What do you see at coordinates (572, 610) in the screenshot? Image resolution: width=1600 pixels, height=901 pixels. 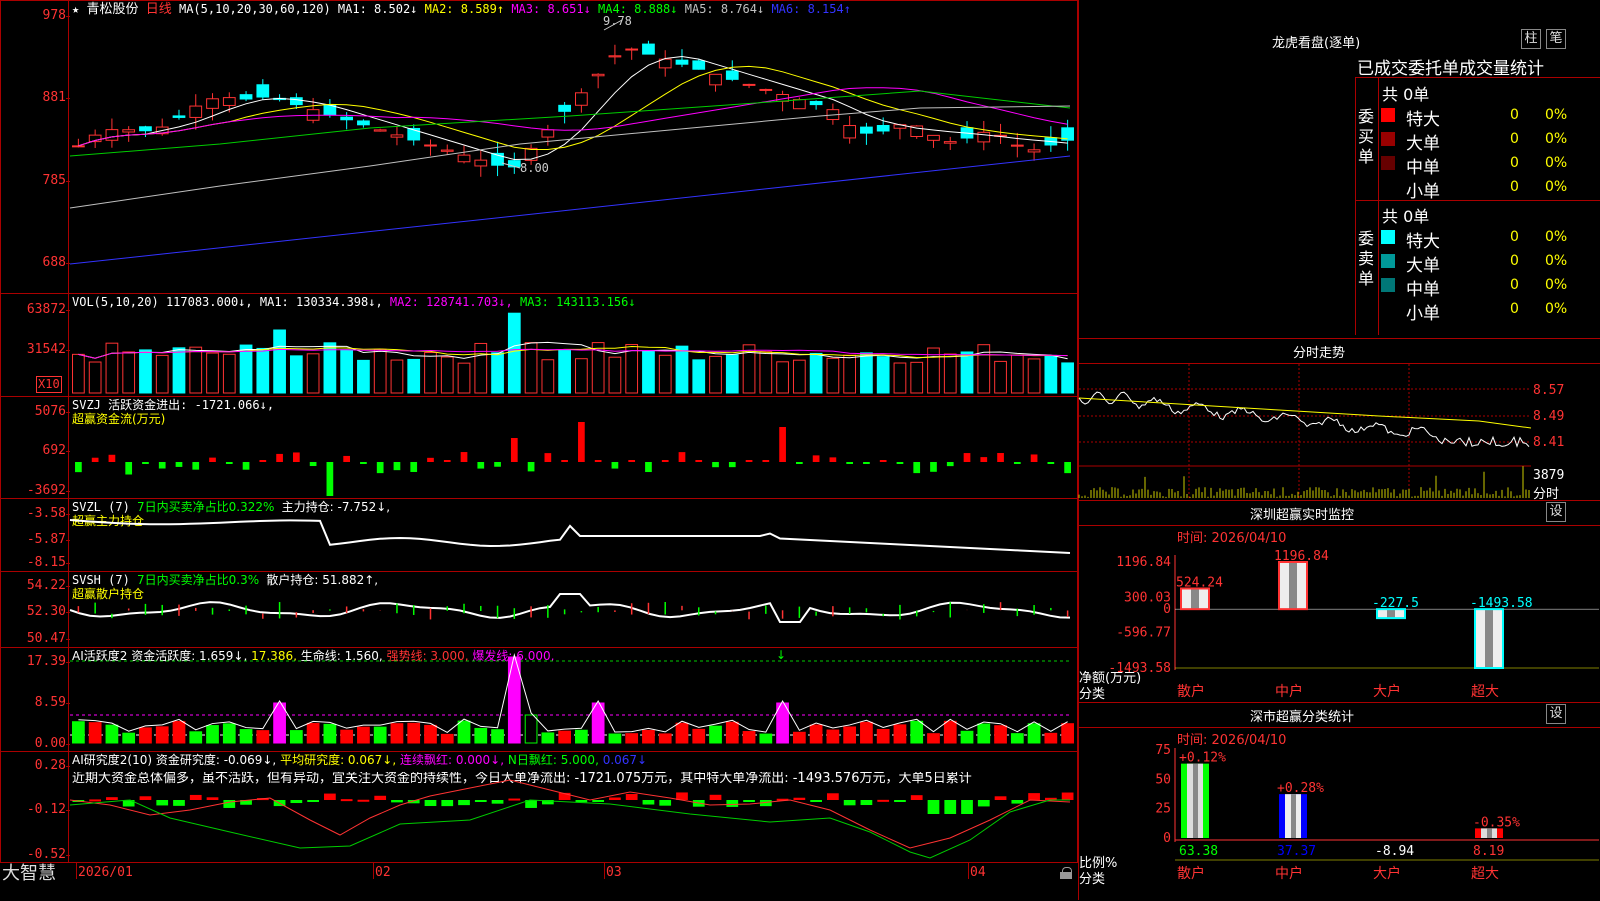 I see `svsh-chart` at bounding box center [572, 610].